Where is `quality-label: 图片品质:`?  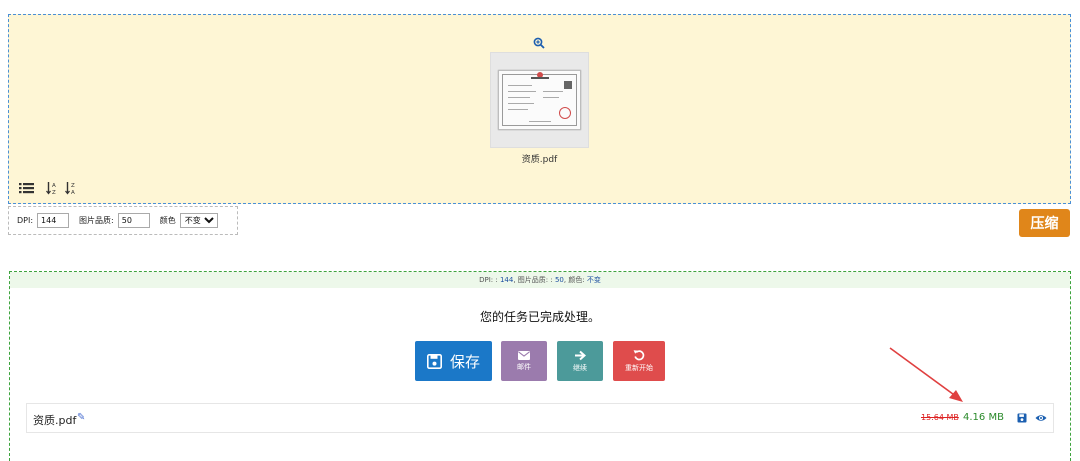
quality-label: 图片品质: is located at coordinates (96, 220).